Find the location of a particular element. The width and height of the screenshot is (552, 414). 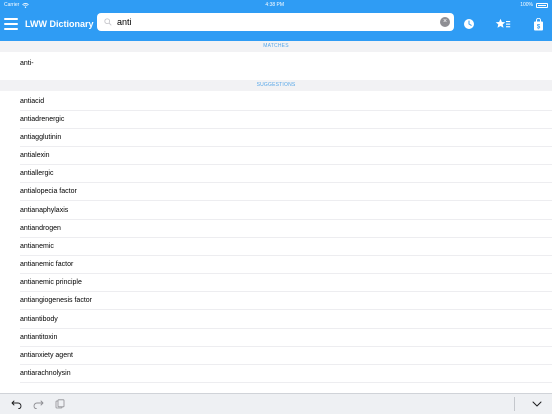

status-bar: Carrier 4:38 PM 100% is located at coordinates (276, 5).